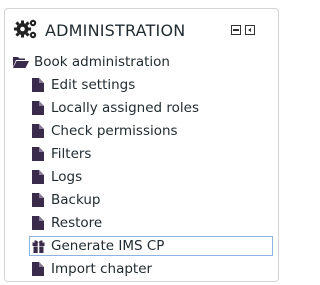  What do you see at coordinates (102, 62) in the screenshot?
I see `tree-parent-label: Book administration` at bounding box center [102, 62].